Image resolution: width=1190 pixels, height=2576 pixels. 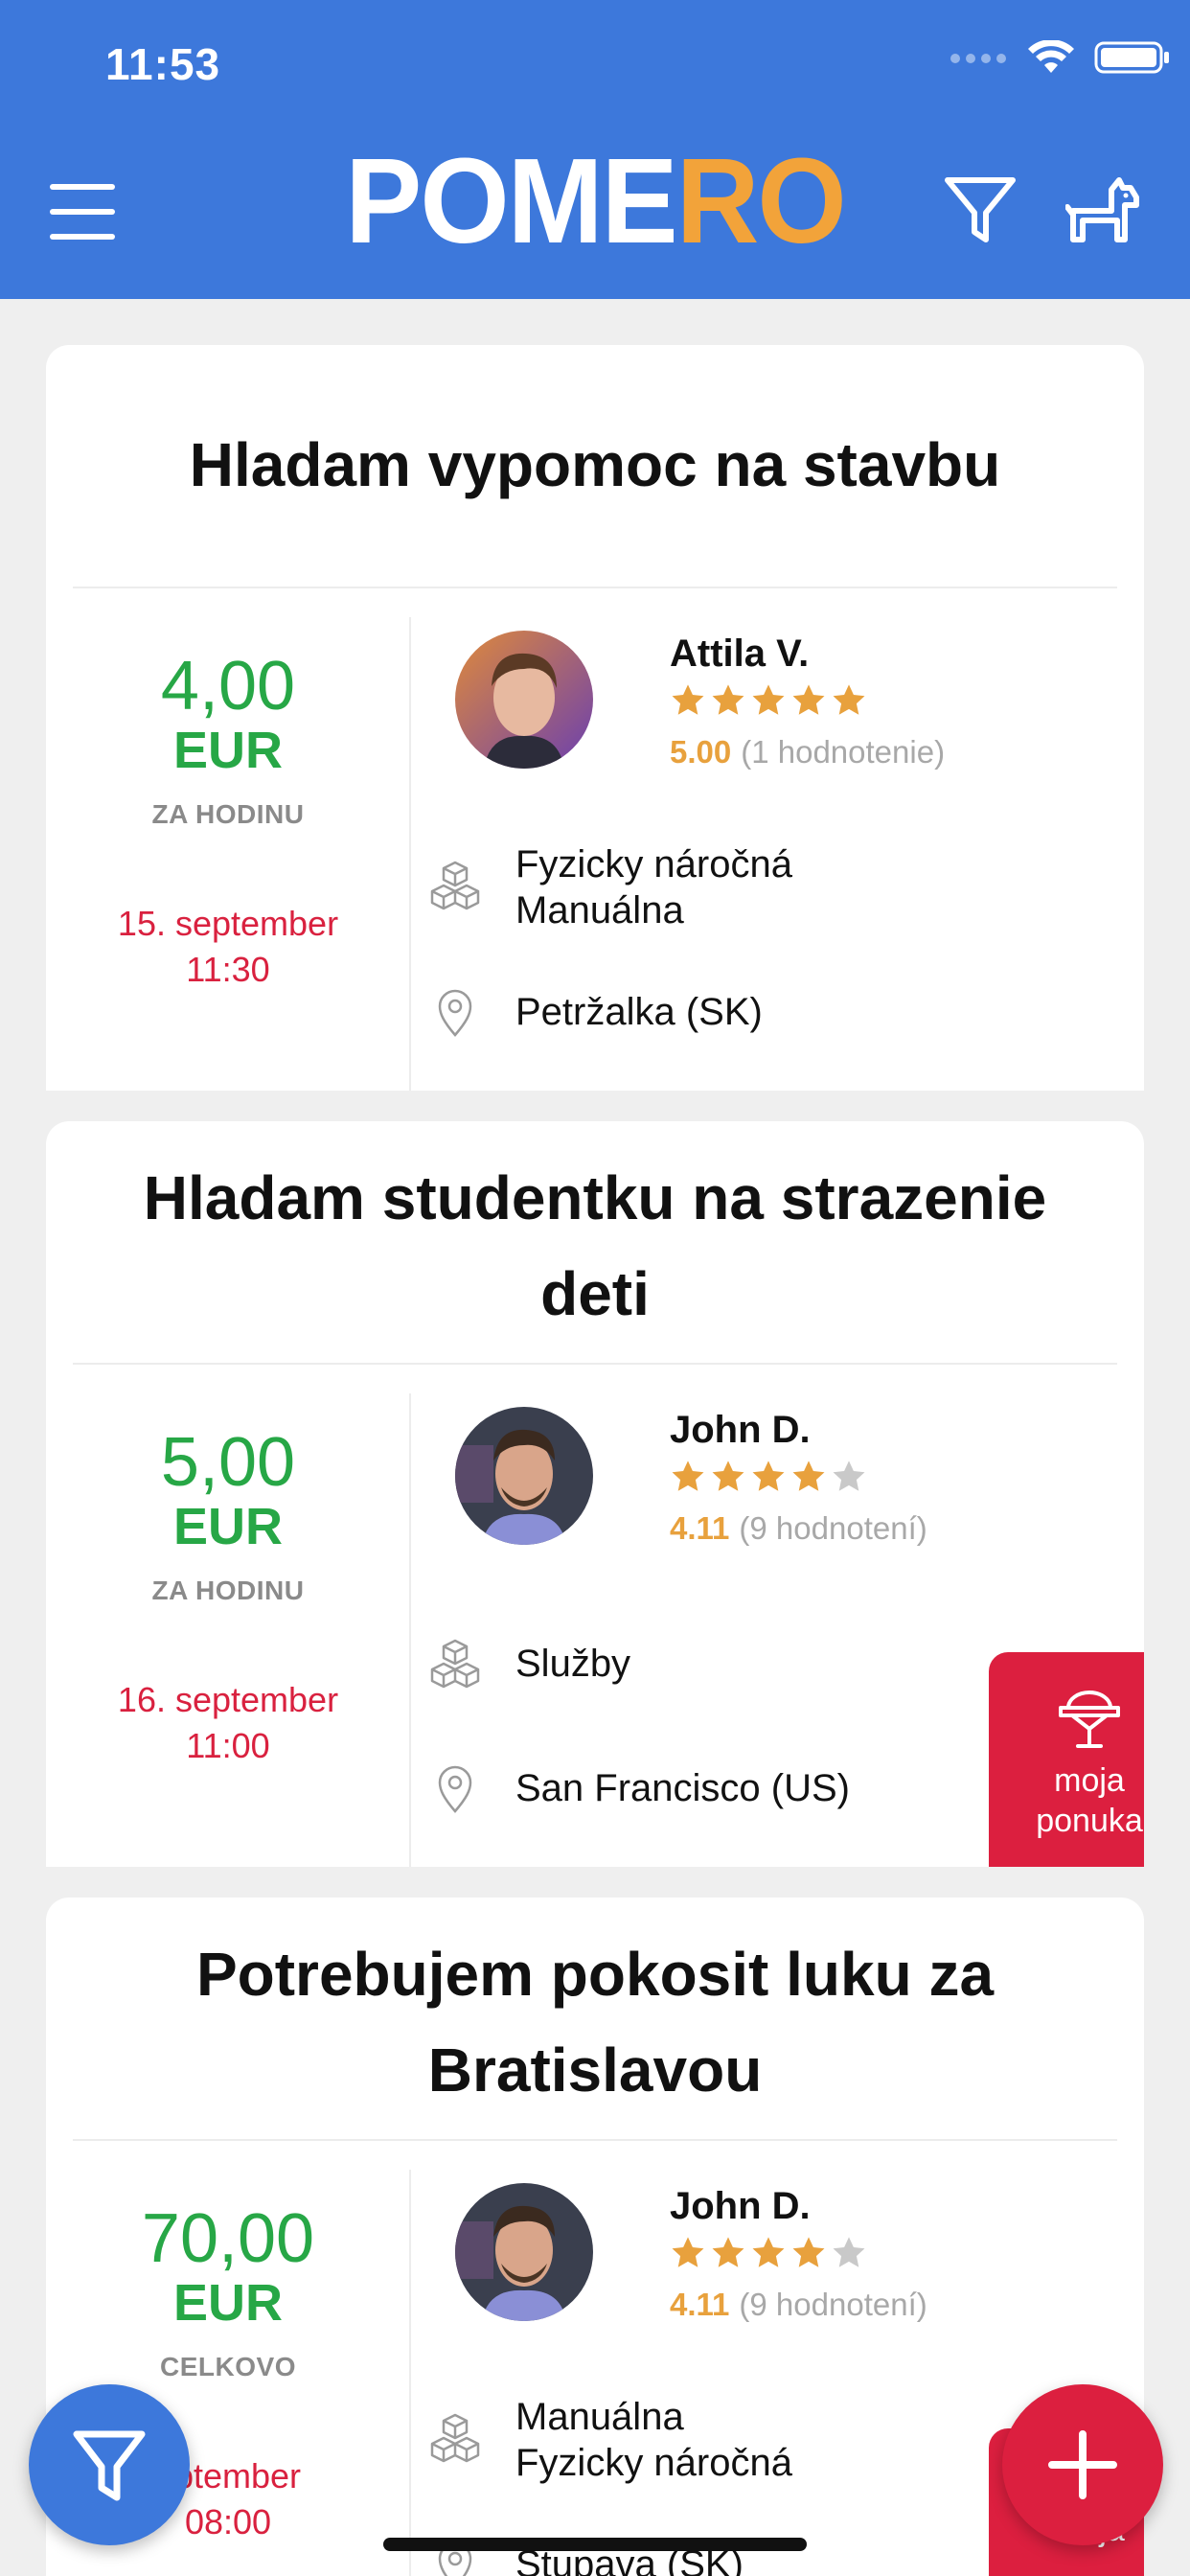 I want to click on status-icons, so click(x=1061, y=57).